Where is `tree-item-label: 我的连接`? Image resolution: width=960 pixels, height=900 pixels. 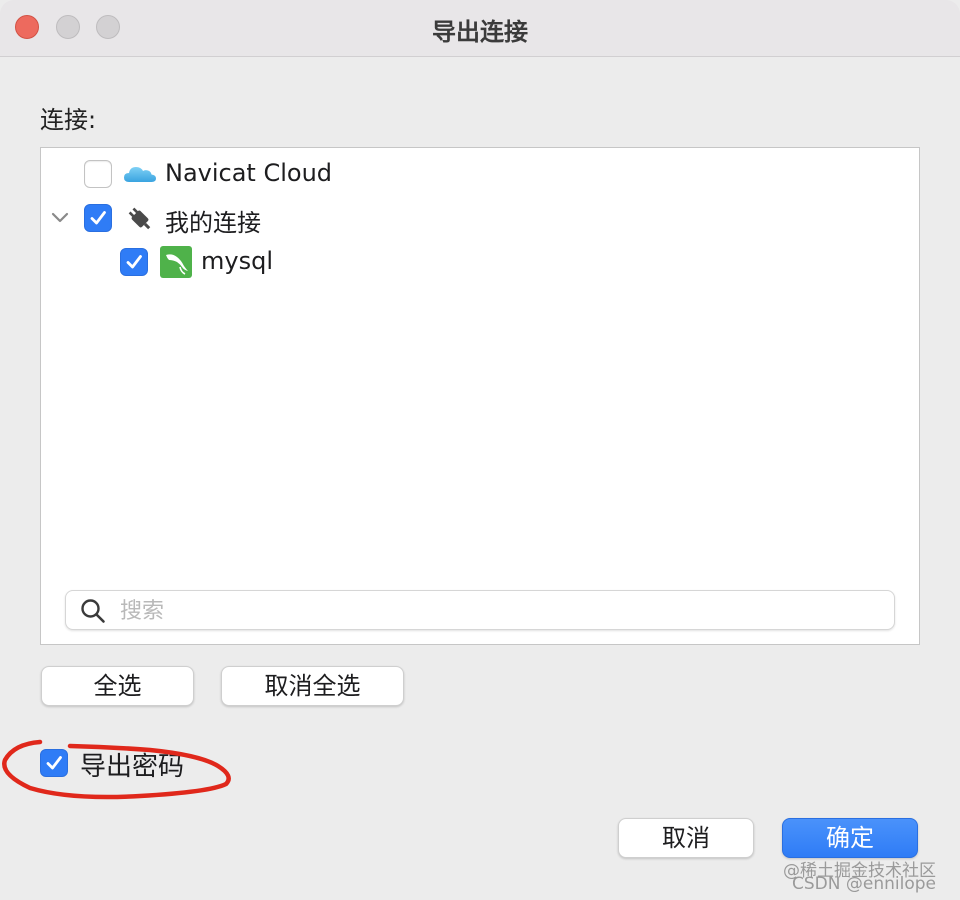 tree-item-label: 我的连接 is located at coordinates (213, 223).